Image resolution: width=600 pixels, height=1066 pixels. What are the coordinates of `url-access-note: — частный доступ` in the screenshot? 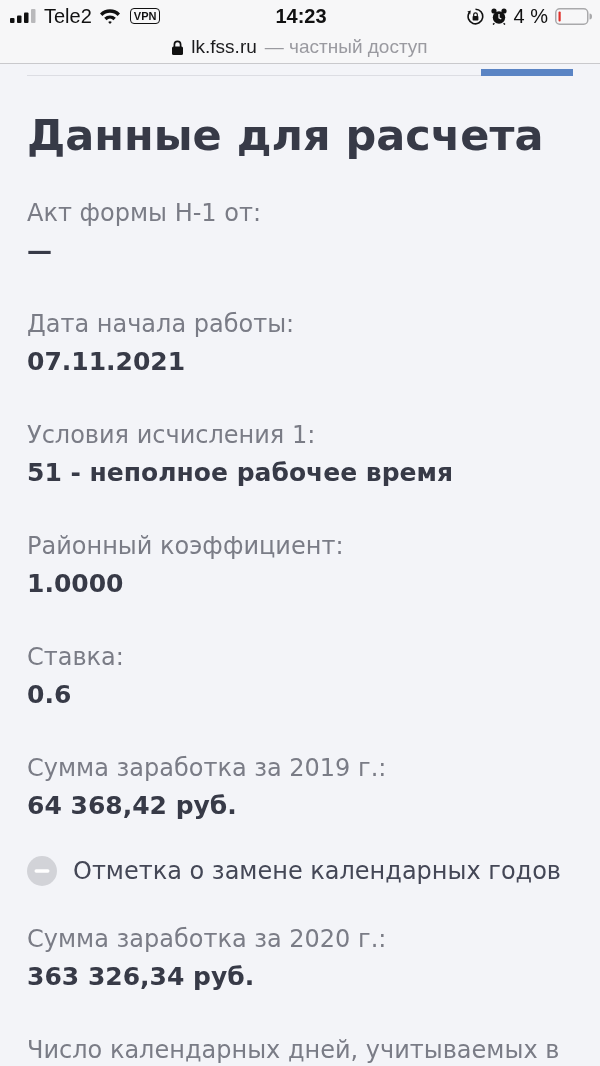 It's located at (346, 47).